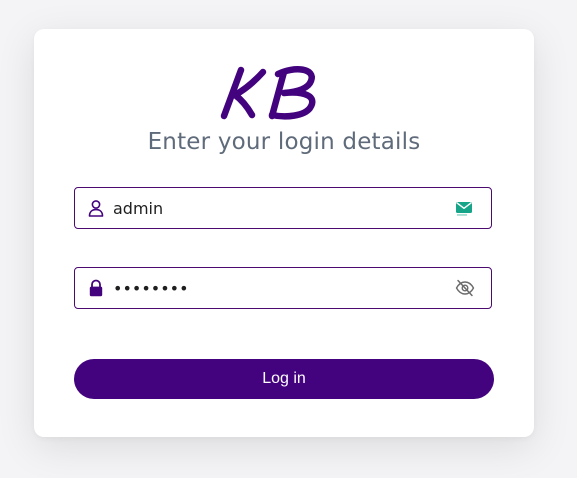 Image resolution: width=577 pixels, height=478 pixels. I want to click on password-input, so click(278, 288).